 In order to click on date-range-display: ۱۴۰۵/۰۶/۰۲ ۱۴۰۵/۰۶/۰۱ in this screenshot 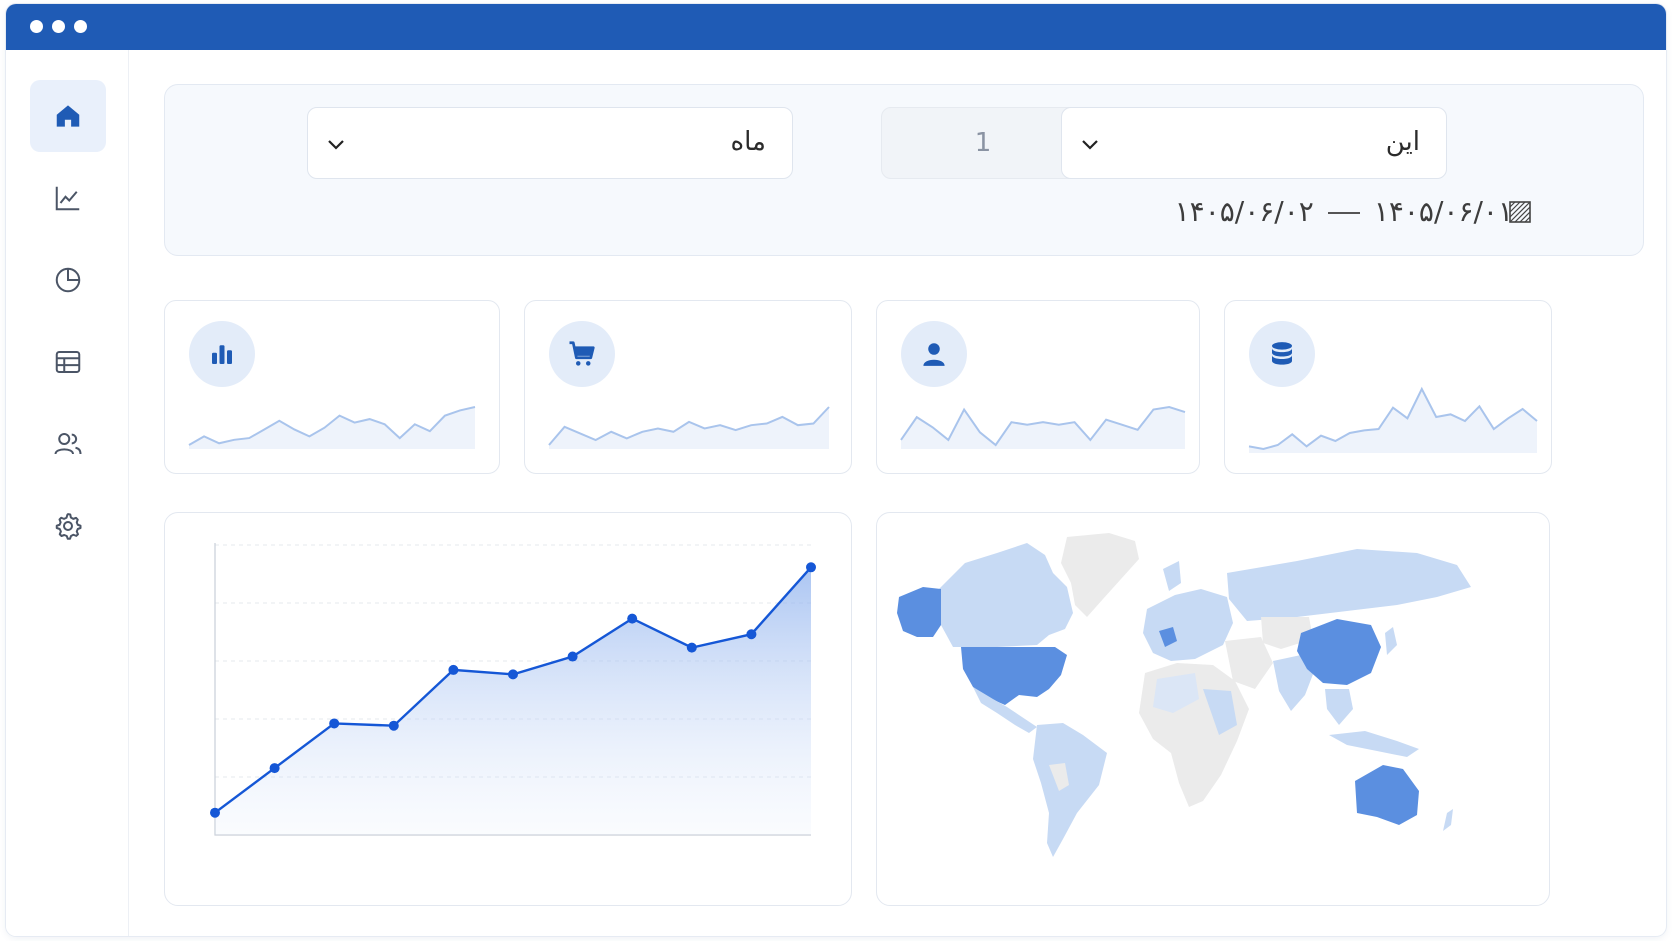, I will do `click(1344, 211)`.